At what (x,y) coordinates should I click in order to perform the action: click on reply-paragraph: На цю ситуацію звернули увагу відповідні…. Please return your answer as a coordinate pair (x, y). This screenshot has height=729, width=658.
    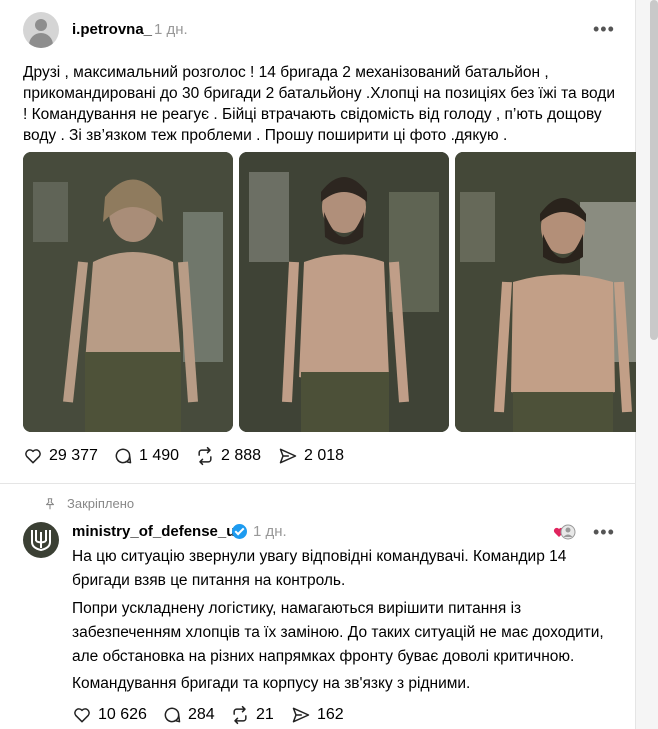
    Looking at the image, I should click on (319, 568).